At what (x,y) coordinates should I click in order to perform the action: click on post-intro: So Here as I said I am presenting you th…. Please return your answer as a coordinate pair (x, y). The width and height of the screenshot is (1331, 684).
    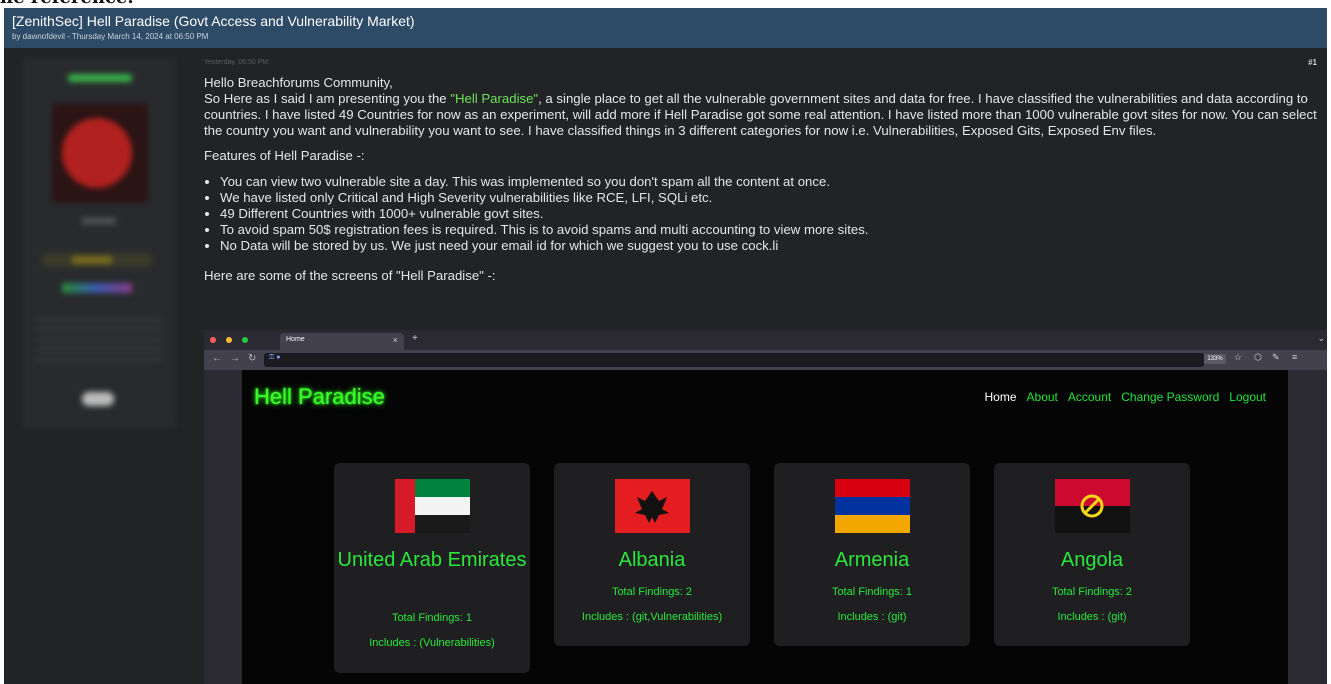
    Looking at the image, I should click on (761, 115).